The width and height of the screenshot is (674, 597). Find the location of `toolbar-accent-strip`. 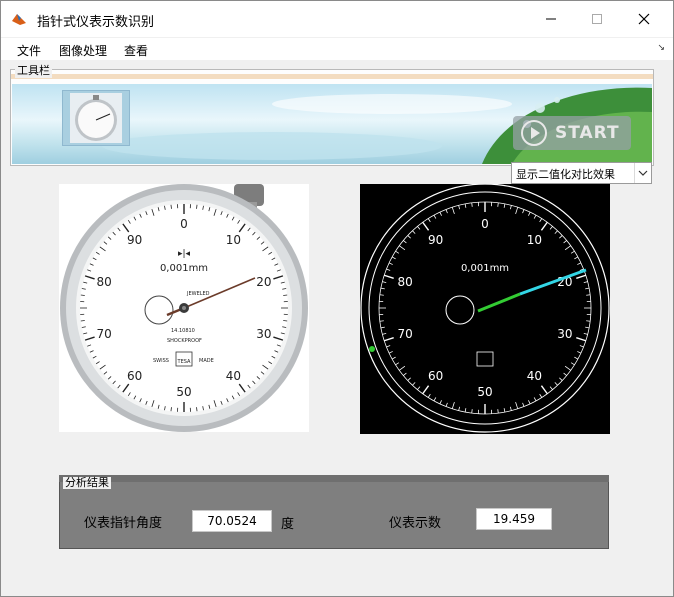

toolbar-accent-strip is located at coordinates (332, 76).